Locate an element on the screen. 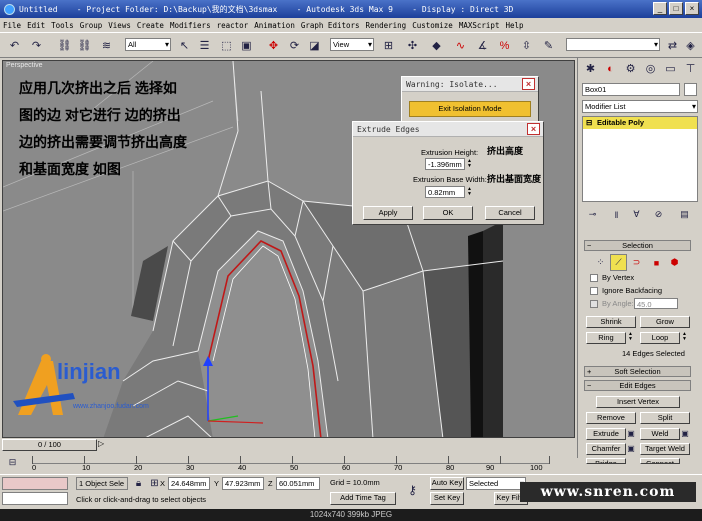 The image size is (702, 521). named-selection-icon: ✎ is located at coordinates (548, 45).